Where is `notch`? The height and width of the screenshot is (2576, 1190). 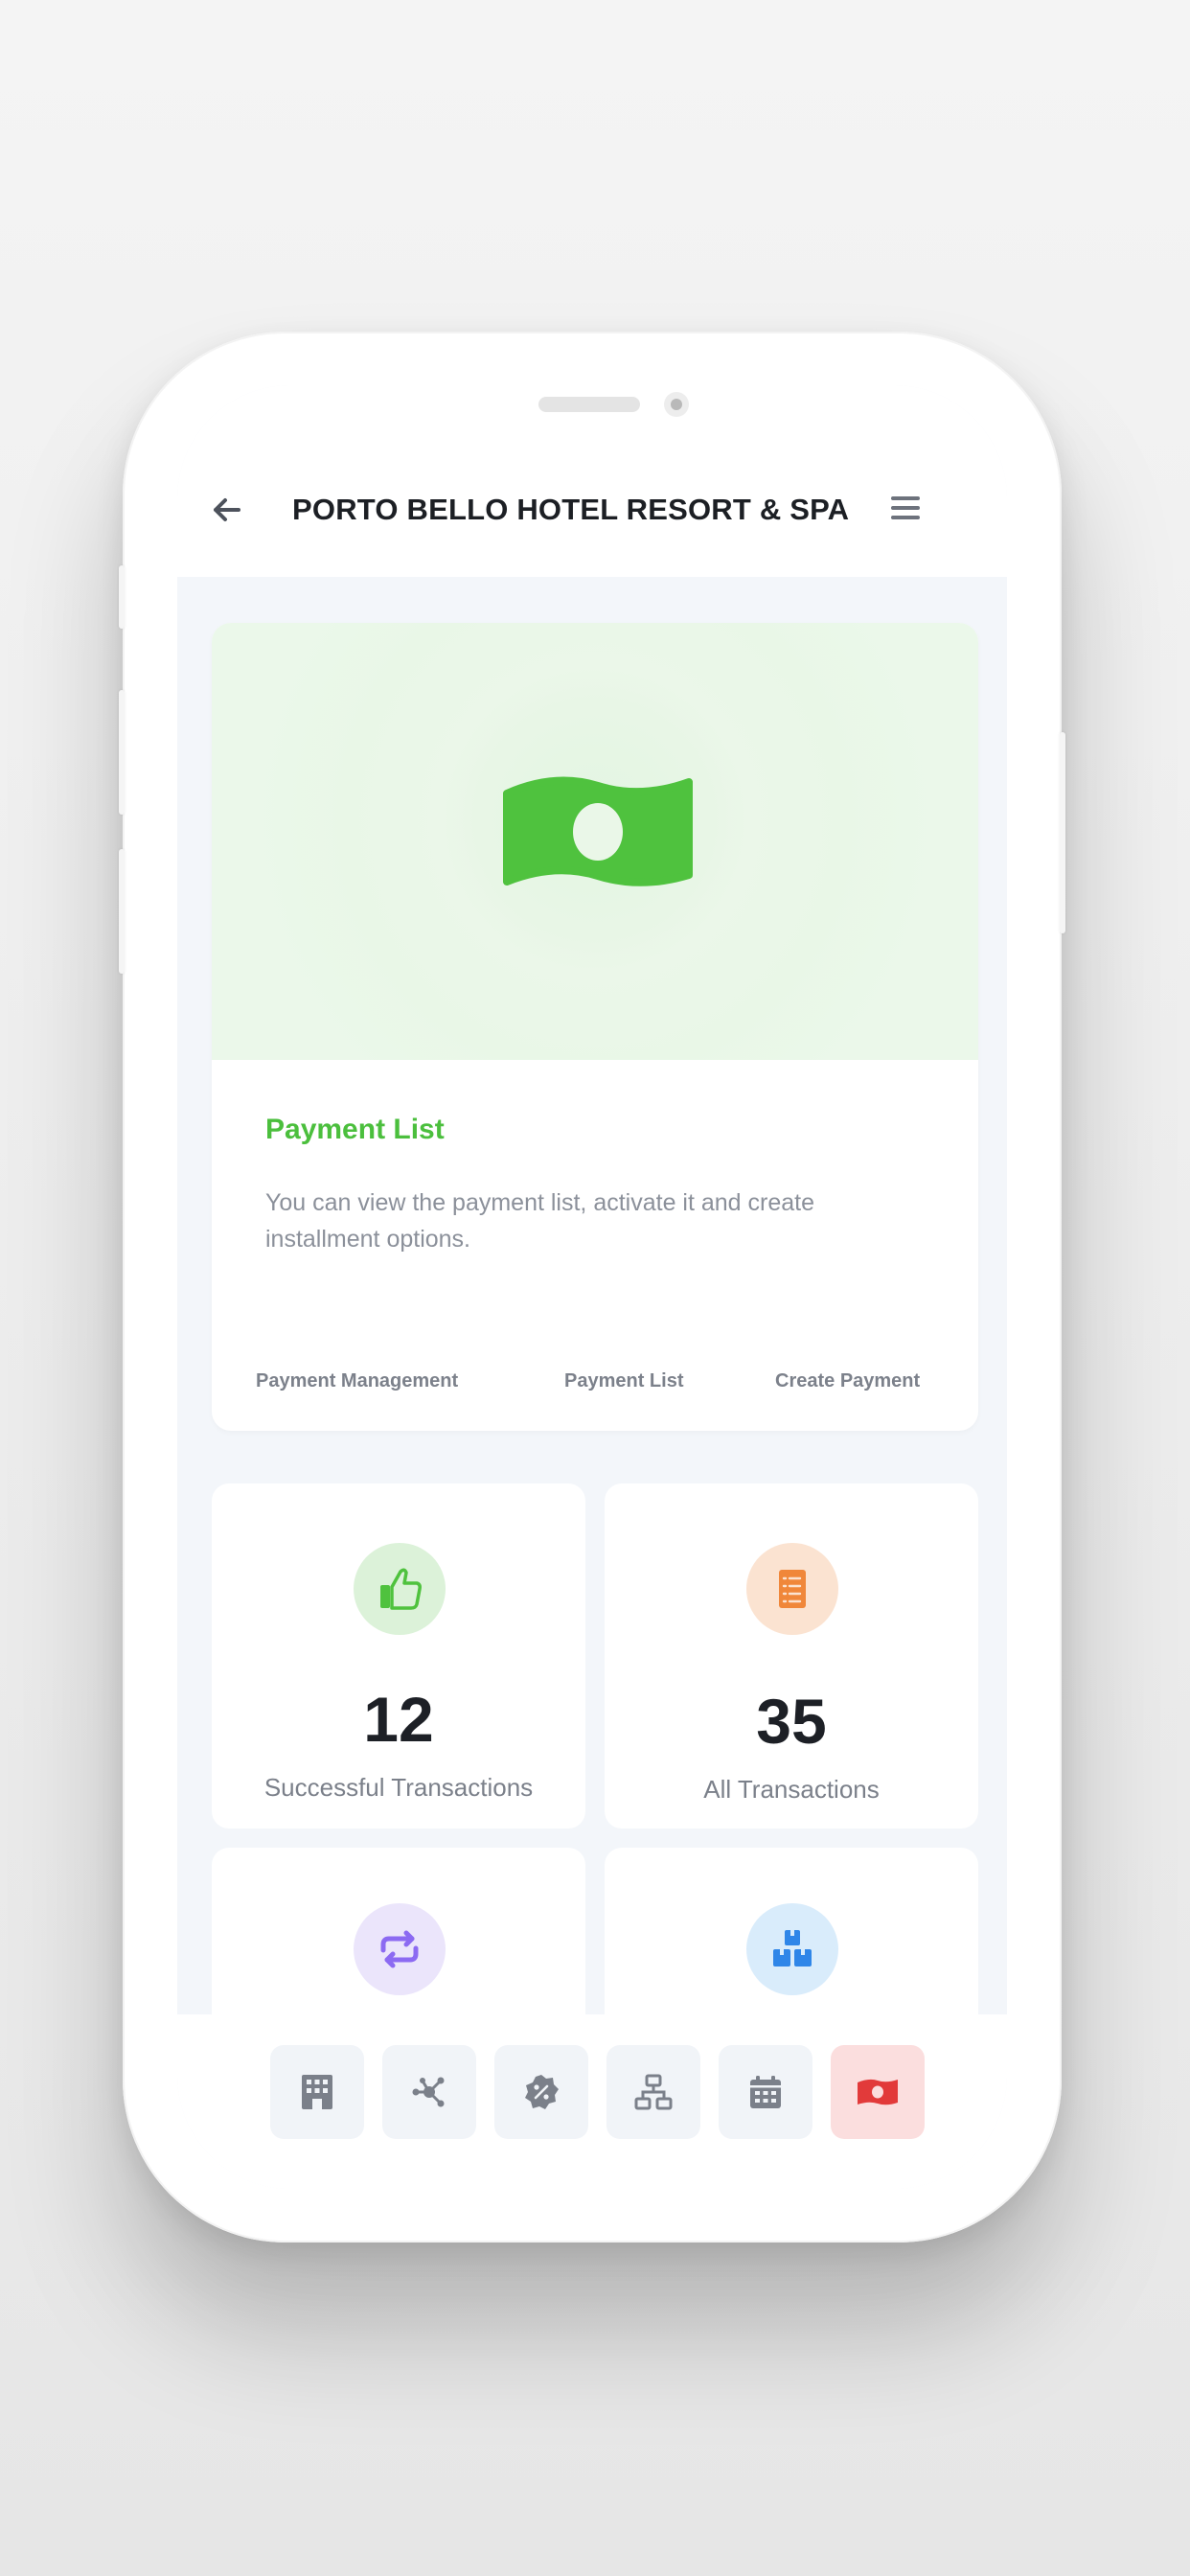
notch is located at coordinates (592, 416).